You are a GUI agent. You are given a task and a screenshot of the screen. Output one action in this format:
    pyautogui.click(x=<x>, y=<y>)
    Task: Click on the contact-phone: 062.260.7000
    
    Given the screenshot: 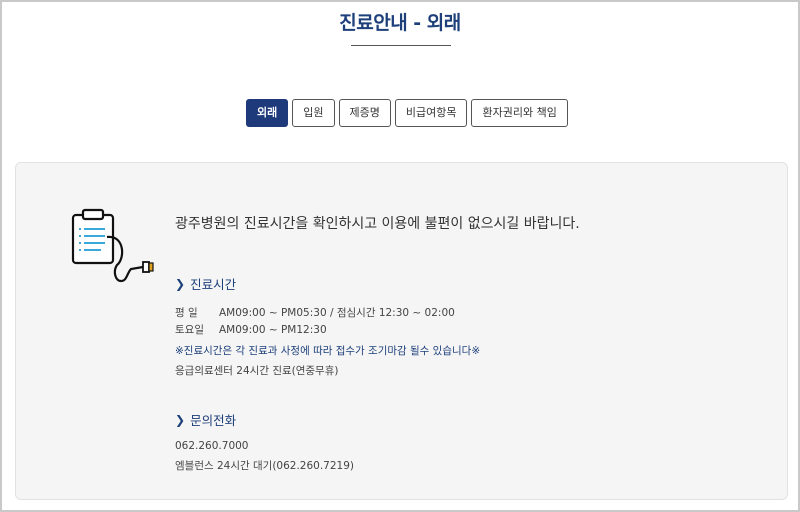 What is the action you would take?
    pyautogui.click(x=212, y=446)
    